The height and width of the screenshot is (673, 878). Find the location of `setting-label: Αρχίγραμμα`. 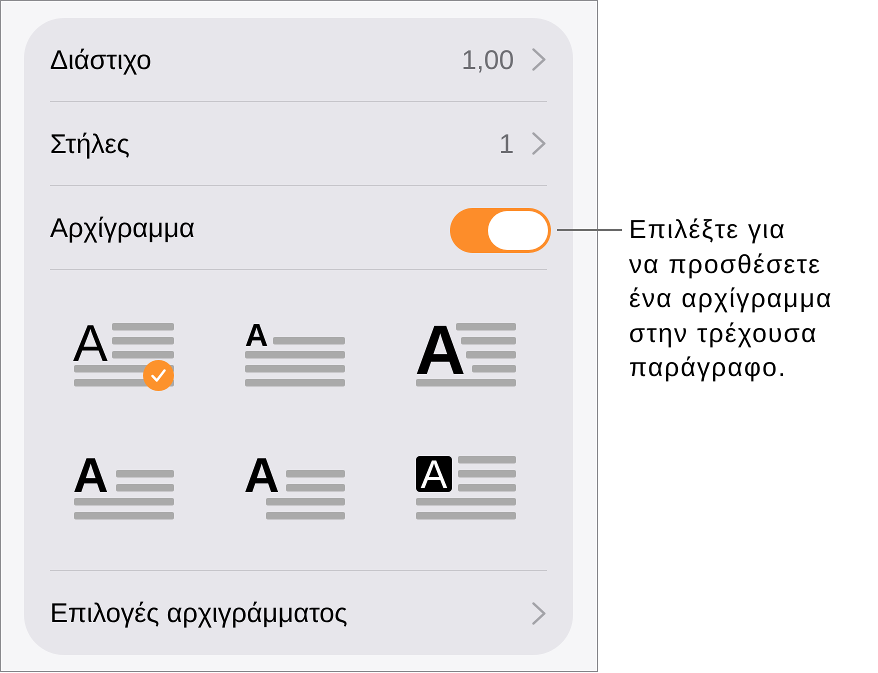

setting-label: Αρχίγραμμα is located at coordinates (122, 228).